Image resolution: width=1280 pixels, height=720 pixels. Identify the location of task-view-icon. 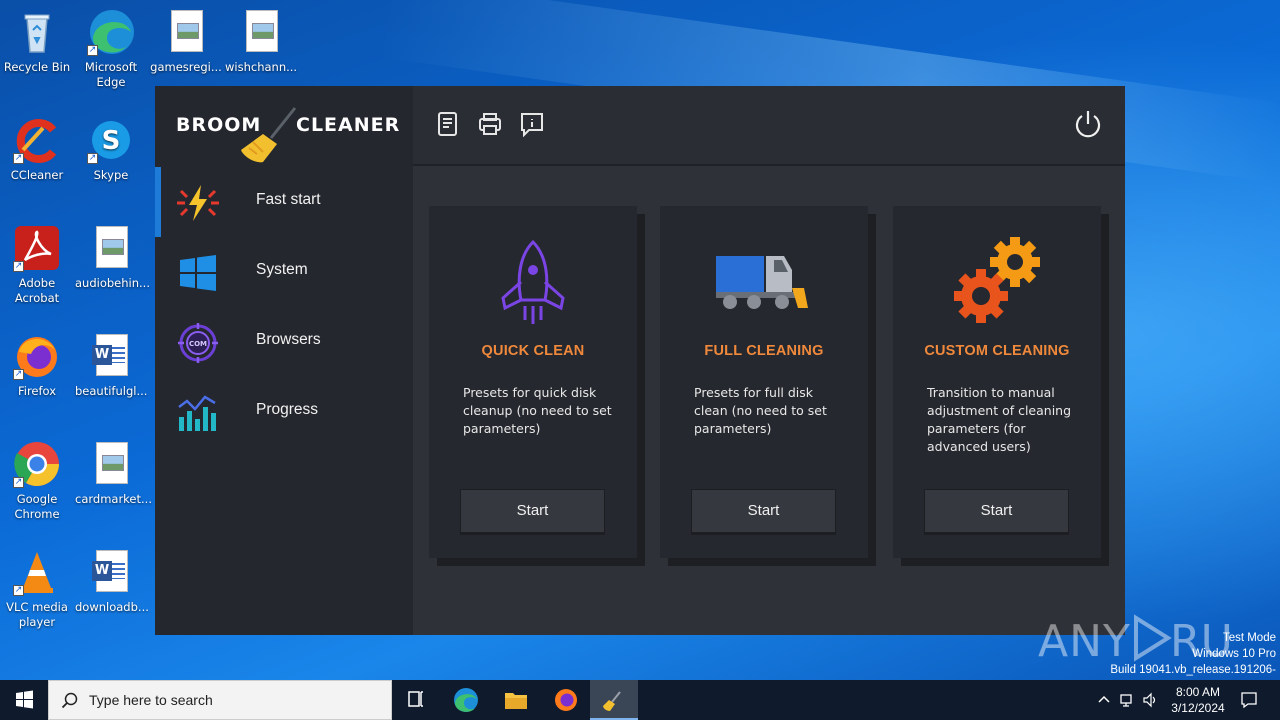
(416, 700).